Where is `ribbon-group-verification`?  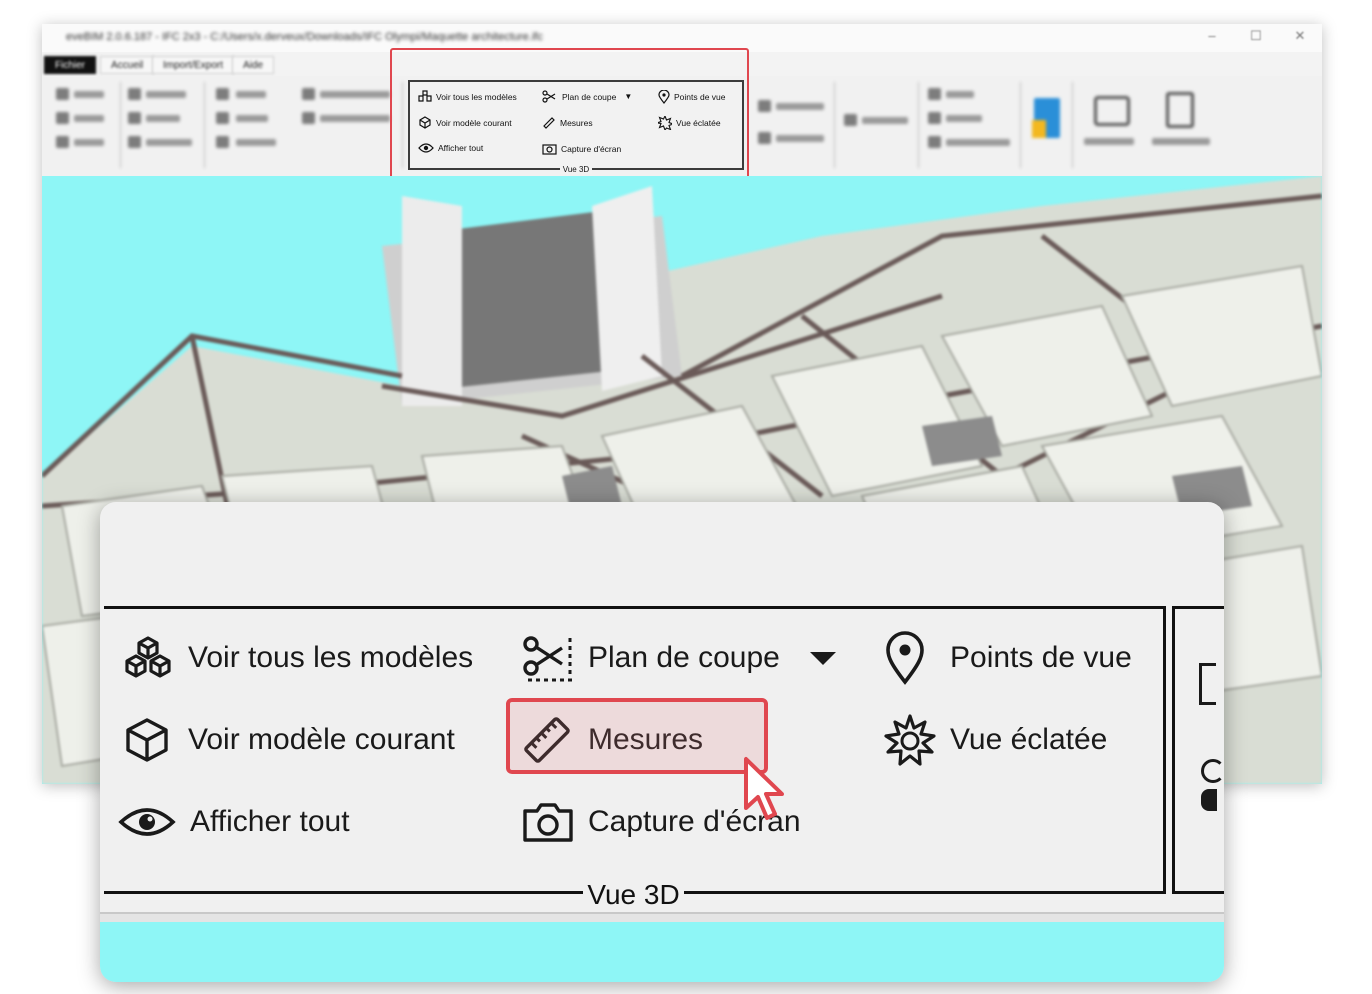
ribbon-group-verification is located at coordinates (792, 125).